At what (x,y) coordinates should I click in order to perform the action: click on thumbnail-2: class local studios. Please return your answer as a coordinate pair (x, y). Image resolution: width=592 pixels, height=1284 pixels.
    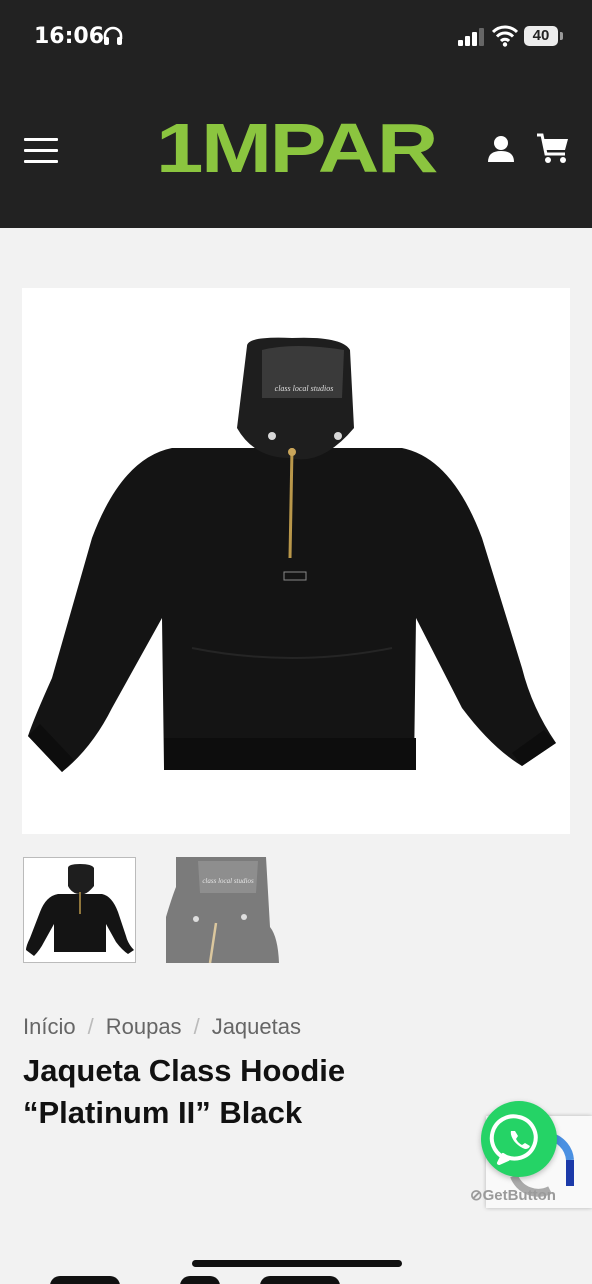
    Looking at the image, I should click on (222, 910).